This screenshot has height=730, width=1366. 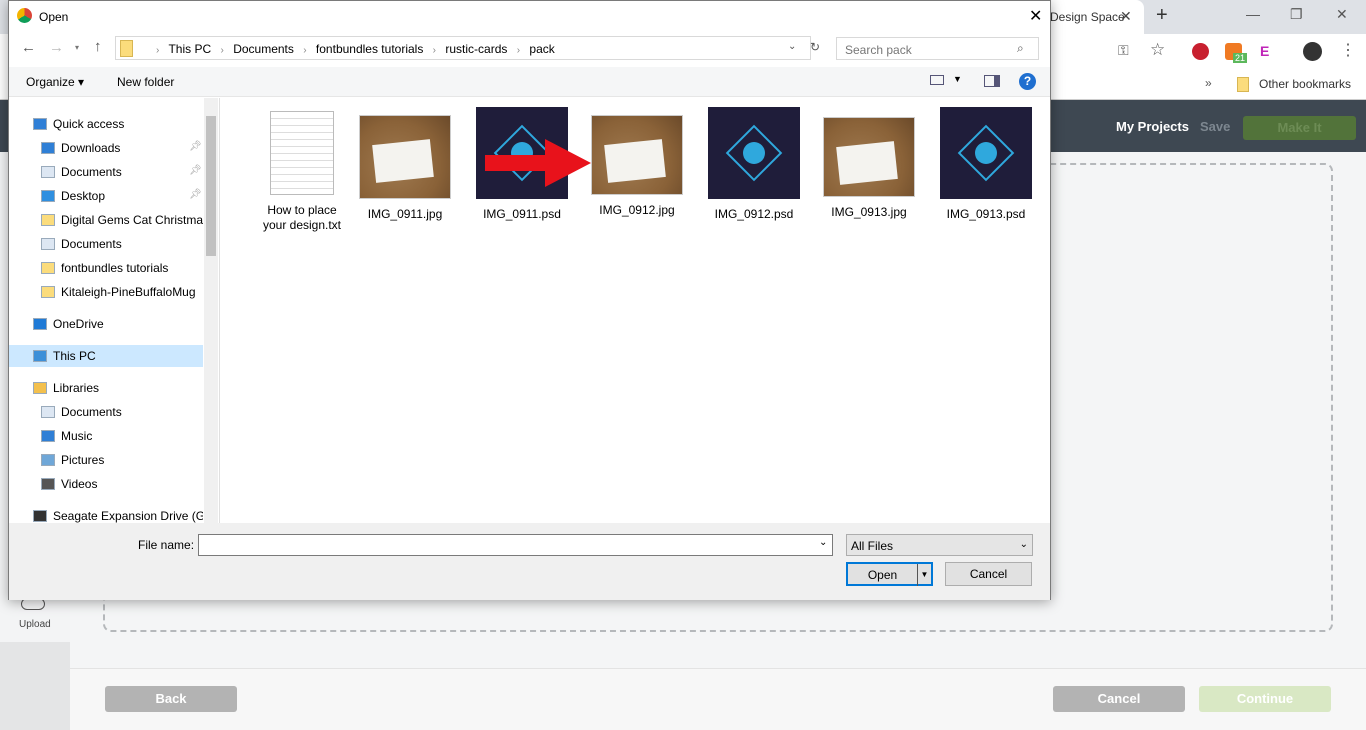 I want to click on file-name-dropdown-icon: ⌄, so click(x=823, y=542).